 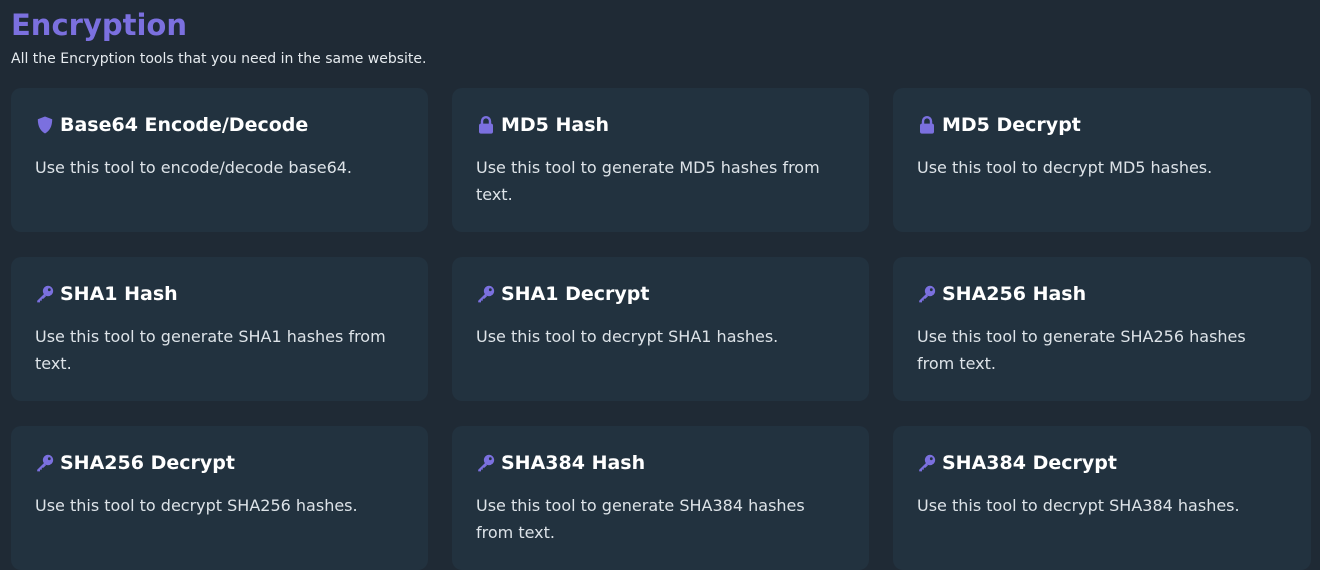 I want to click on page-title: Encryption, so click(x=99, y=25).